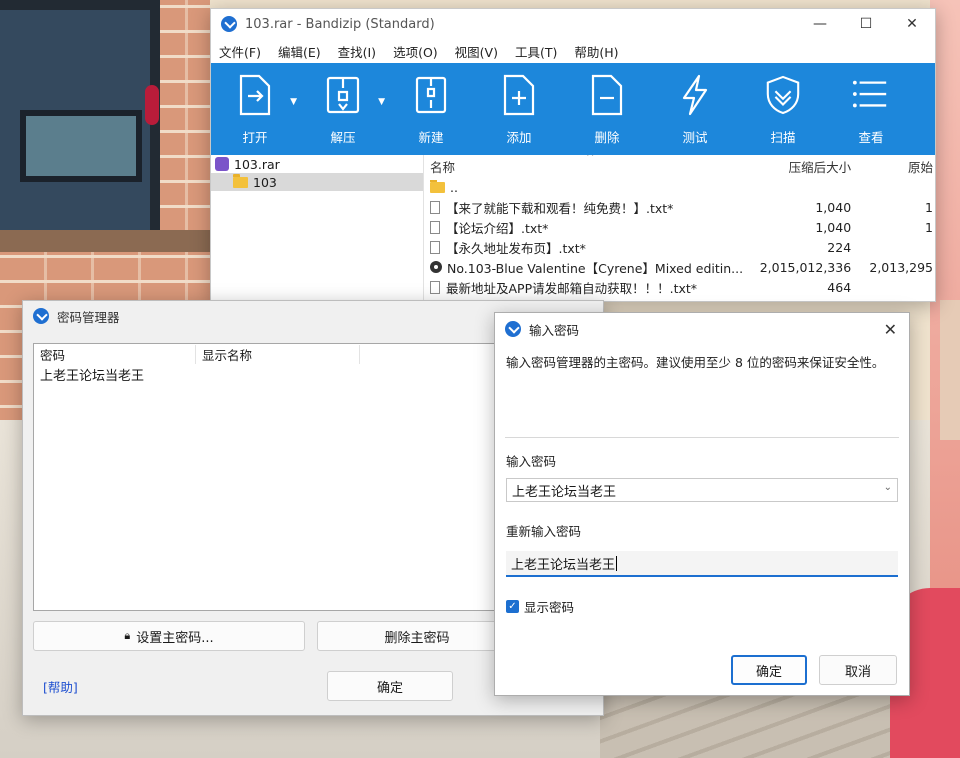  What do you see at coordinates (293, 102) in the screenshot?
I see `open-dropdown-icon: ▼` at bounding box center [293, 102].